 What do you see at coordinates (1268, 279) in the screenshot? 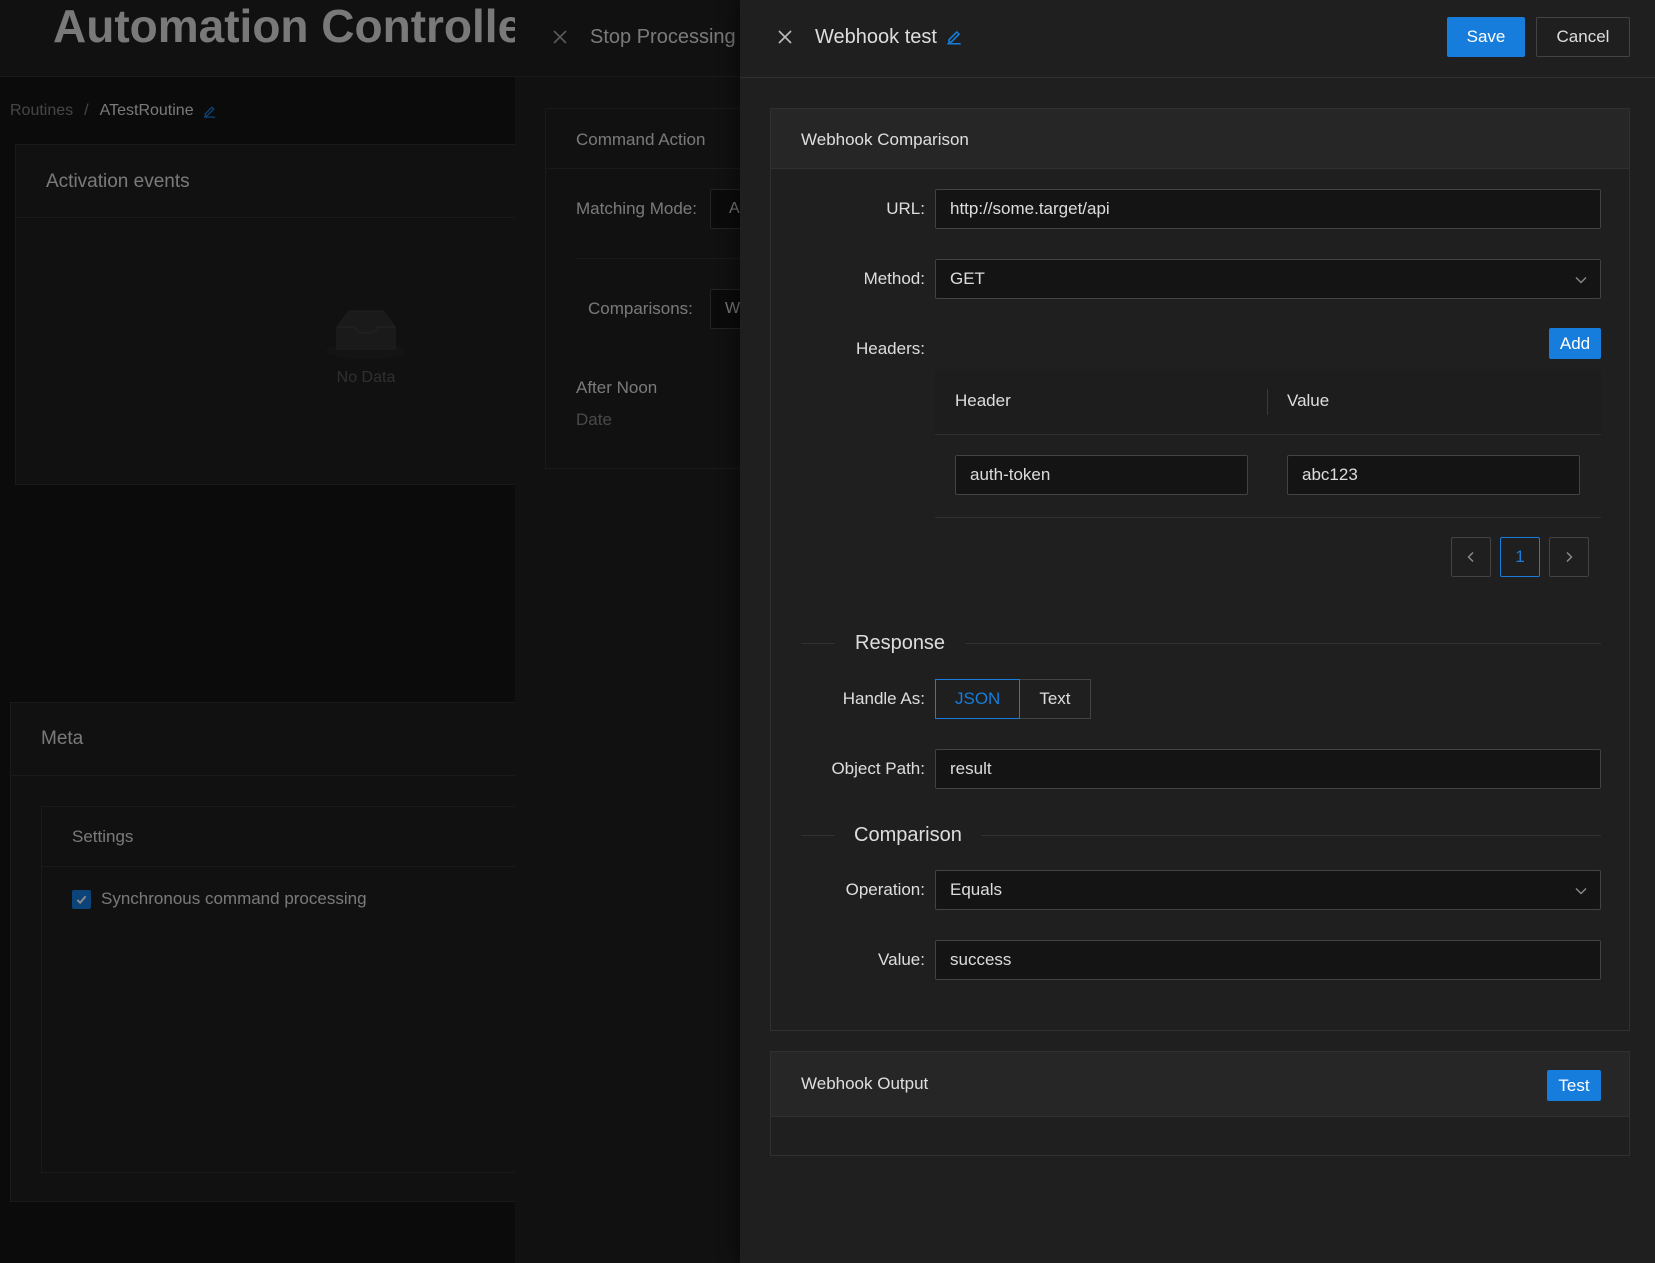
I see `method-select: GET` at bounding box center [1268, 279].